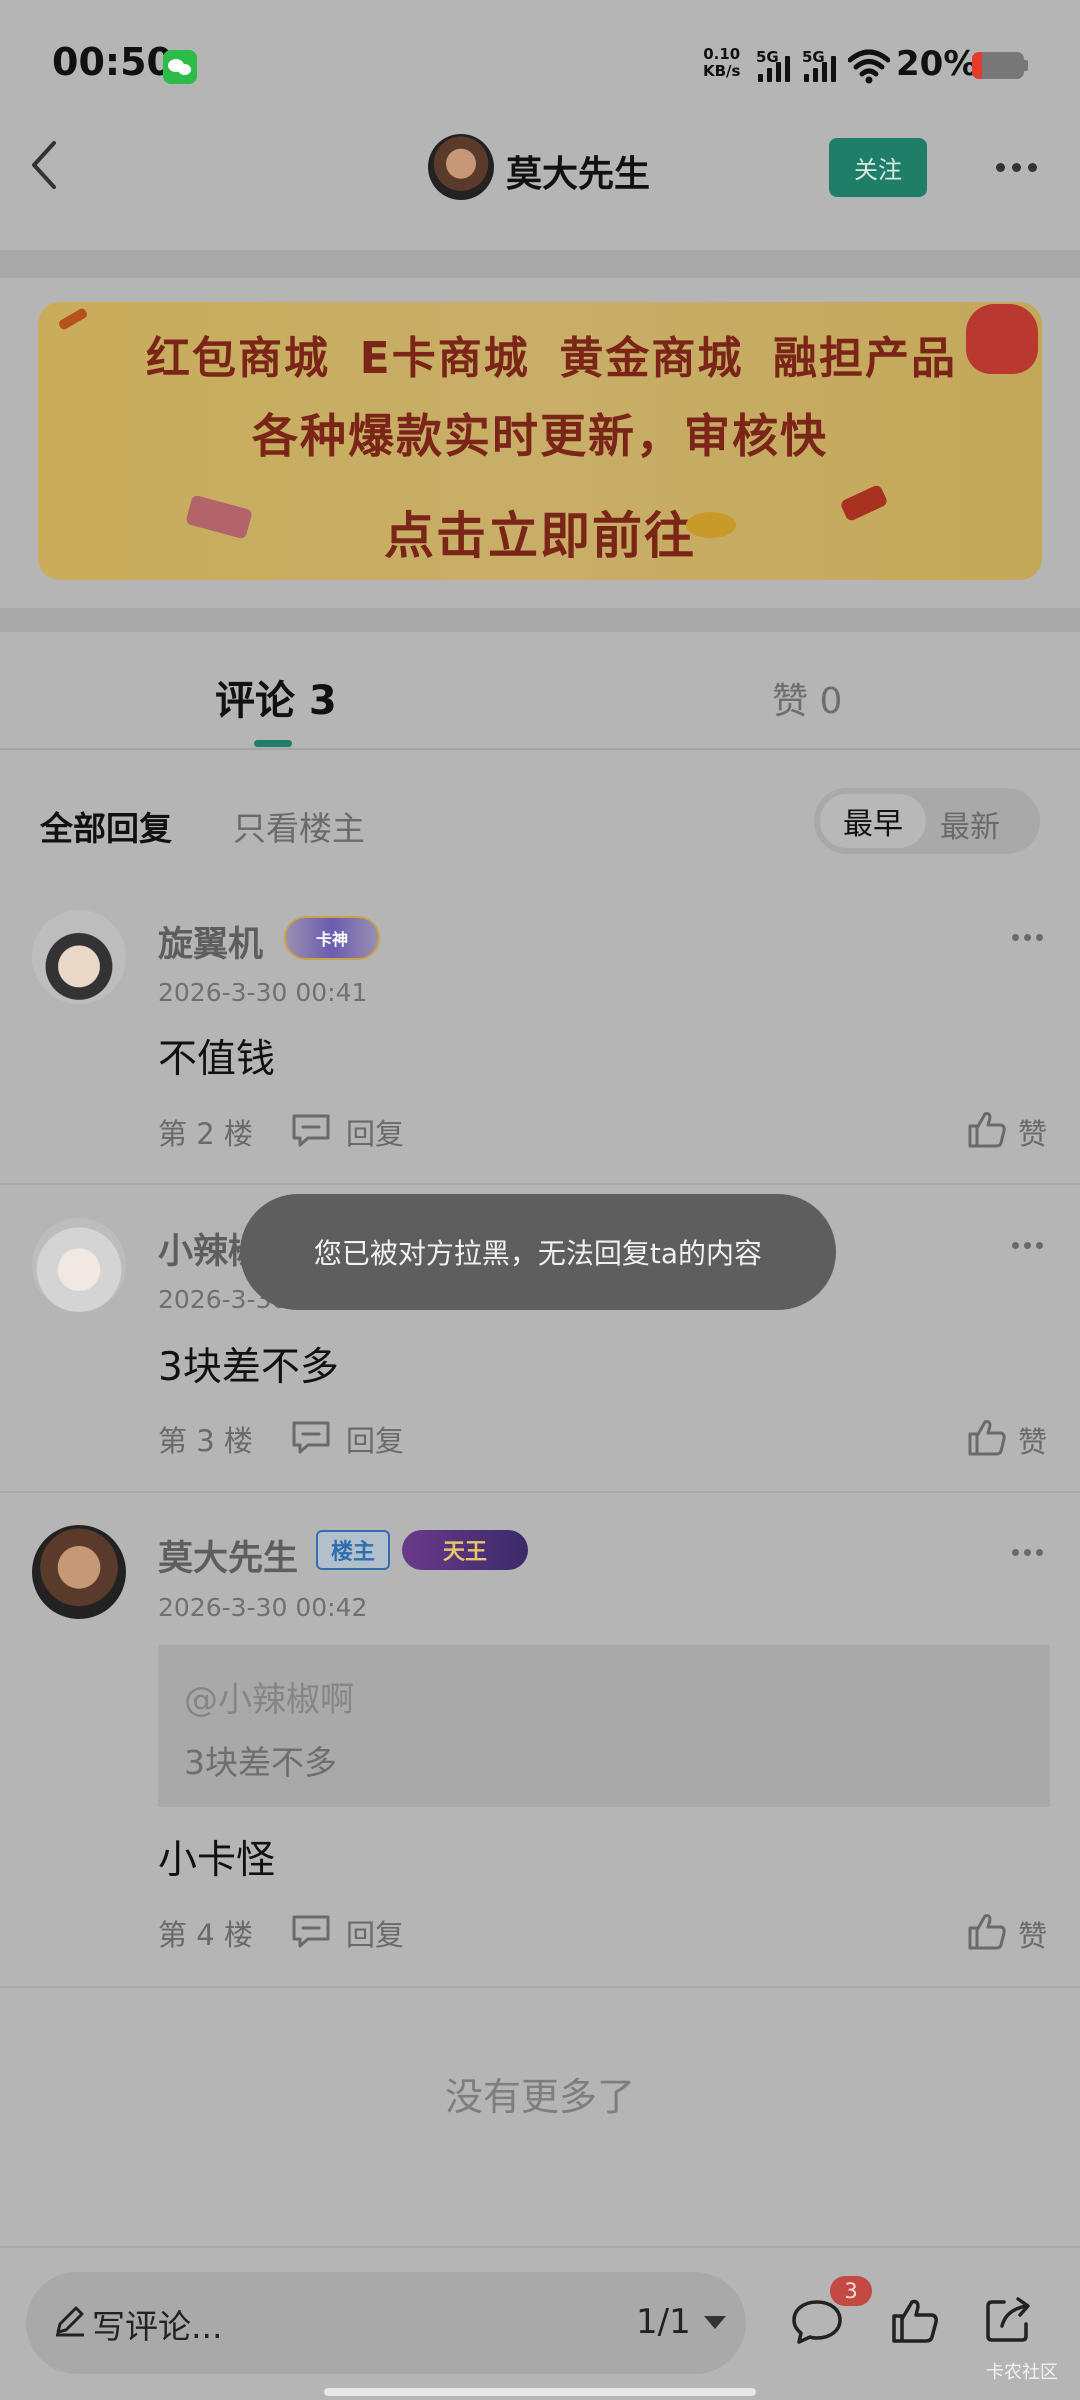 This screenshot has height=2400, width=1080. I want to click on sort-earliest-button: 最早, so click(873, 821).